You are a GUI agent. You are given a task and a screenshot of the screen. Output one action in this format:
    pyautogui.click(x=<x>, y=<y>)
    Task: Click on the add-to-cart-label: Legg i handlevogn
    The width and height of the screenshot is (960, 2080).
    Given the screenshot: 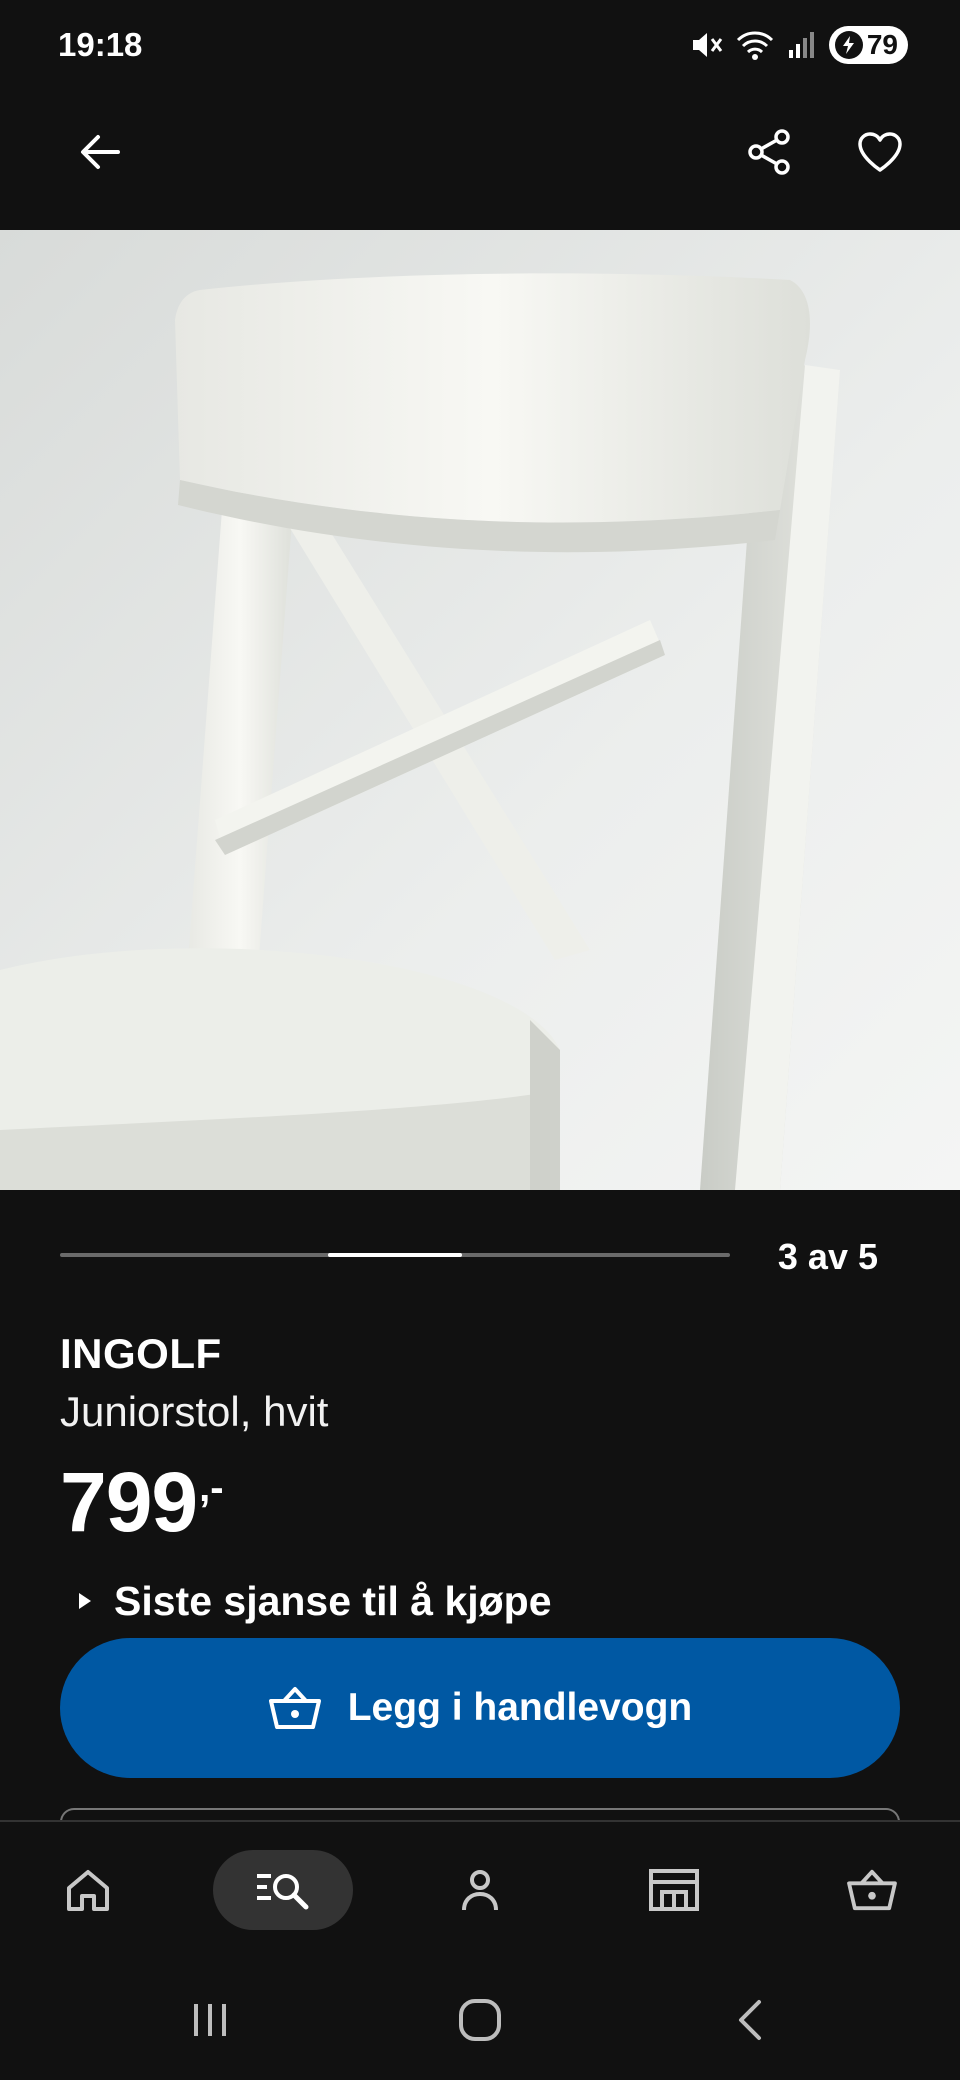 What is the action you would take?
    pyautogui.click(x=520, y=1707)
    